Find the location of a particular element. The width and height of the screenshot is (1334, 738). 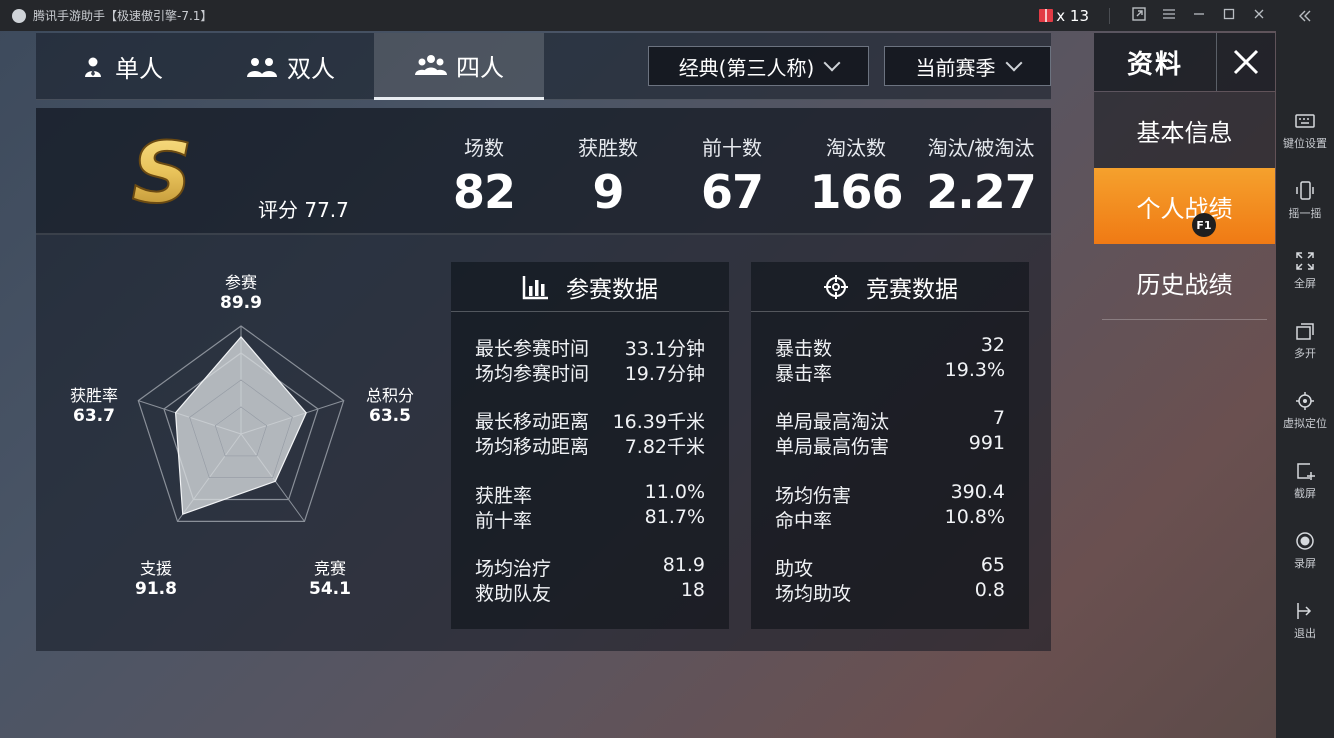

menu-button is located at coordinates (1169, 16).